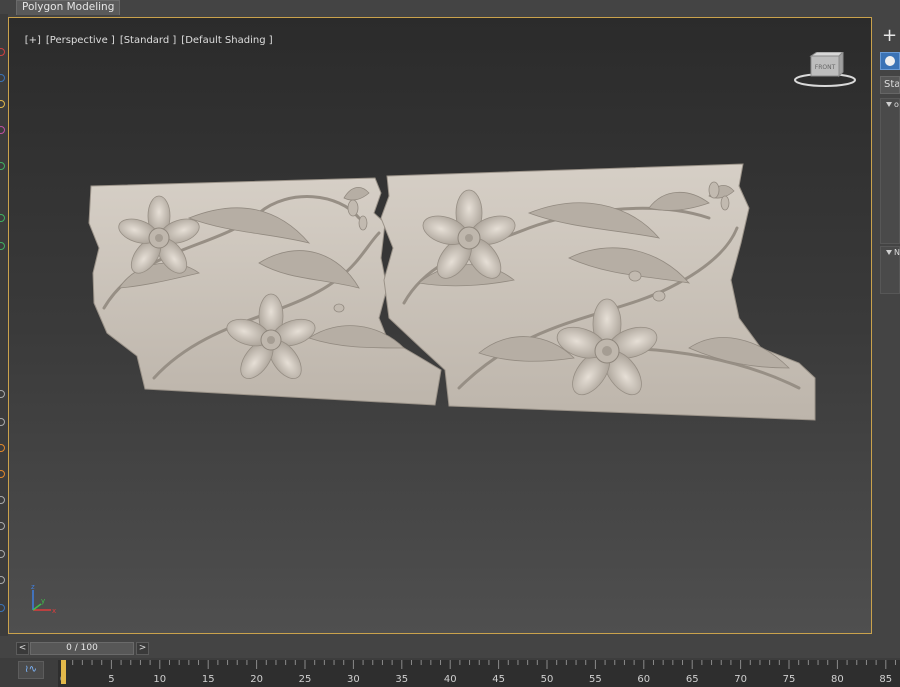 This screenshot has width=900, height=687. Describe the element at coordinates (159, 679) in the screenshot. I see `ruler-tick-label: 10` at that location.